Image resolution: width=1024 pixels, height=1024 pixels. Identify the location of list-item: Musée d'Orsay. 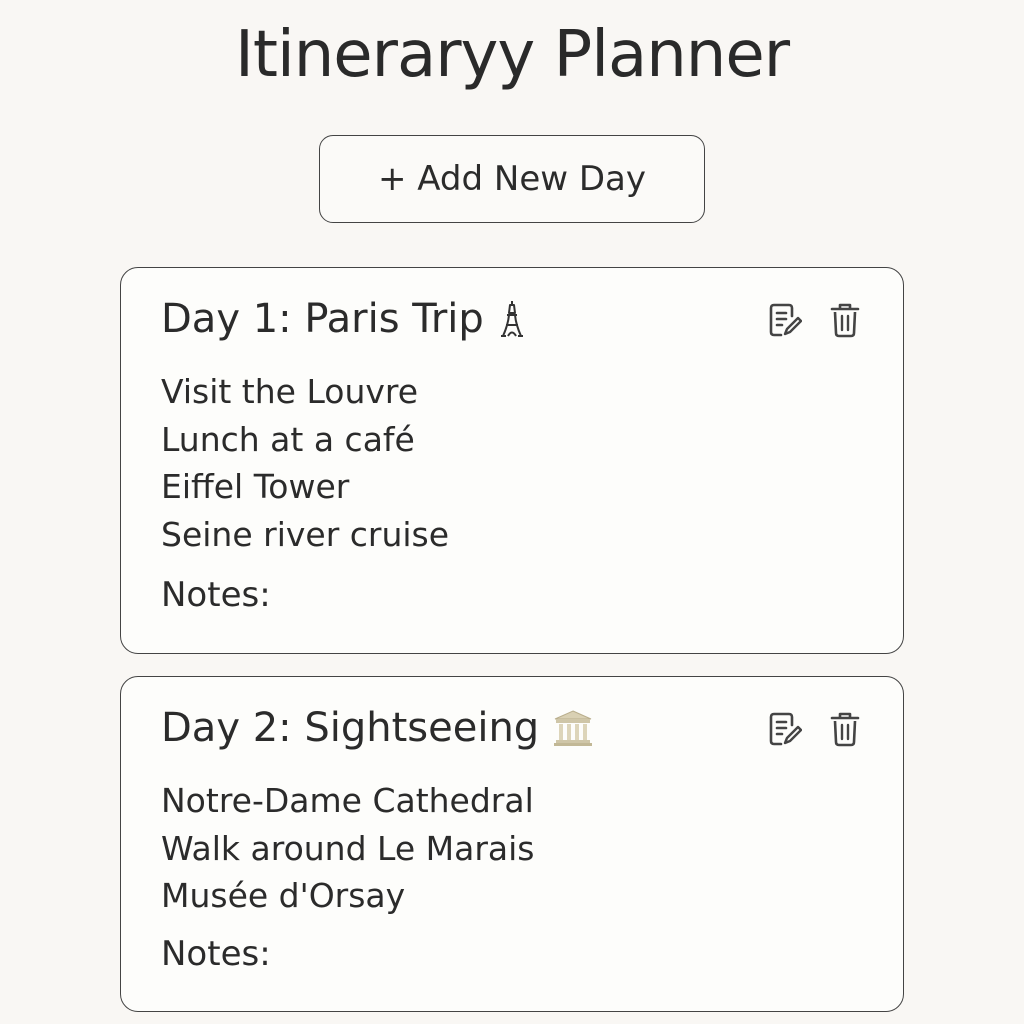
(283, 895).